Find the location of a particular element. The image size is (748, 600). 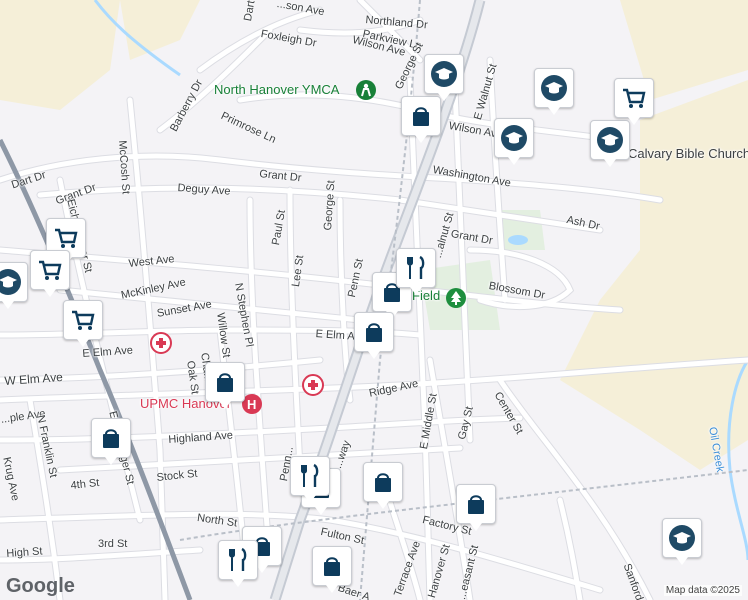

map-attribution: Map data ©2025 is located at coordinates (702, 590).